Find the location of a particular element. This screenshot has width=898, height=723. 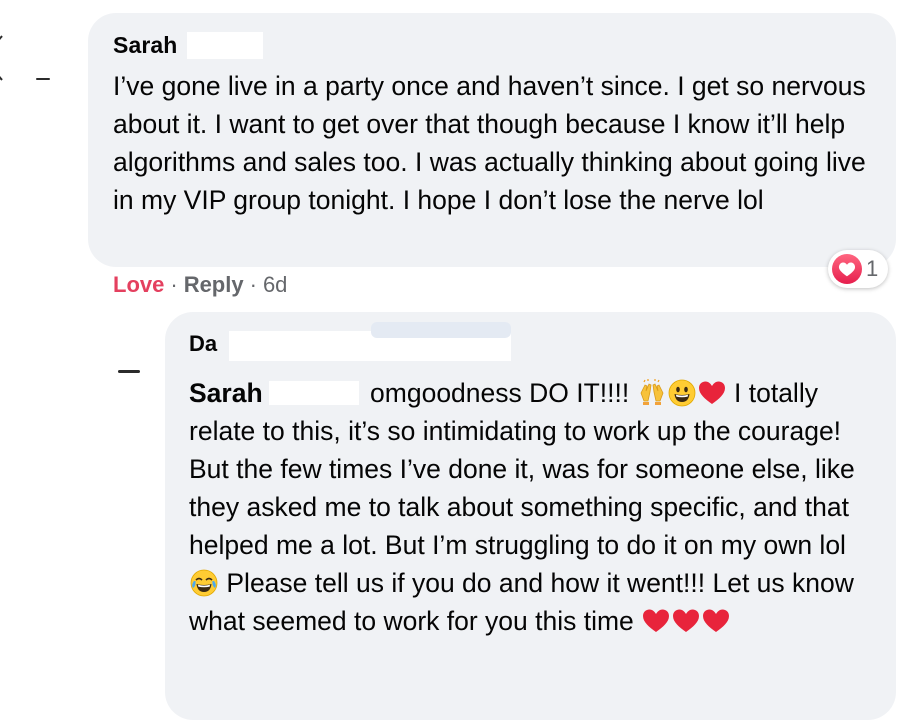

comment-author-name: Sarah is located at coordinates (145, 45).